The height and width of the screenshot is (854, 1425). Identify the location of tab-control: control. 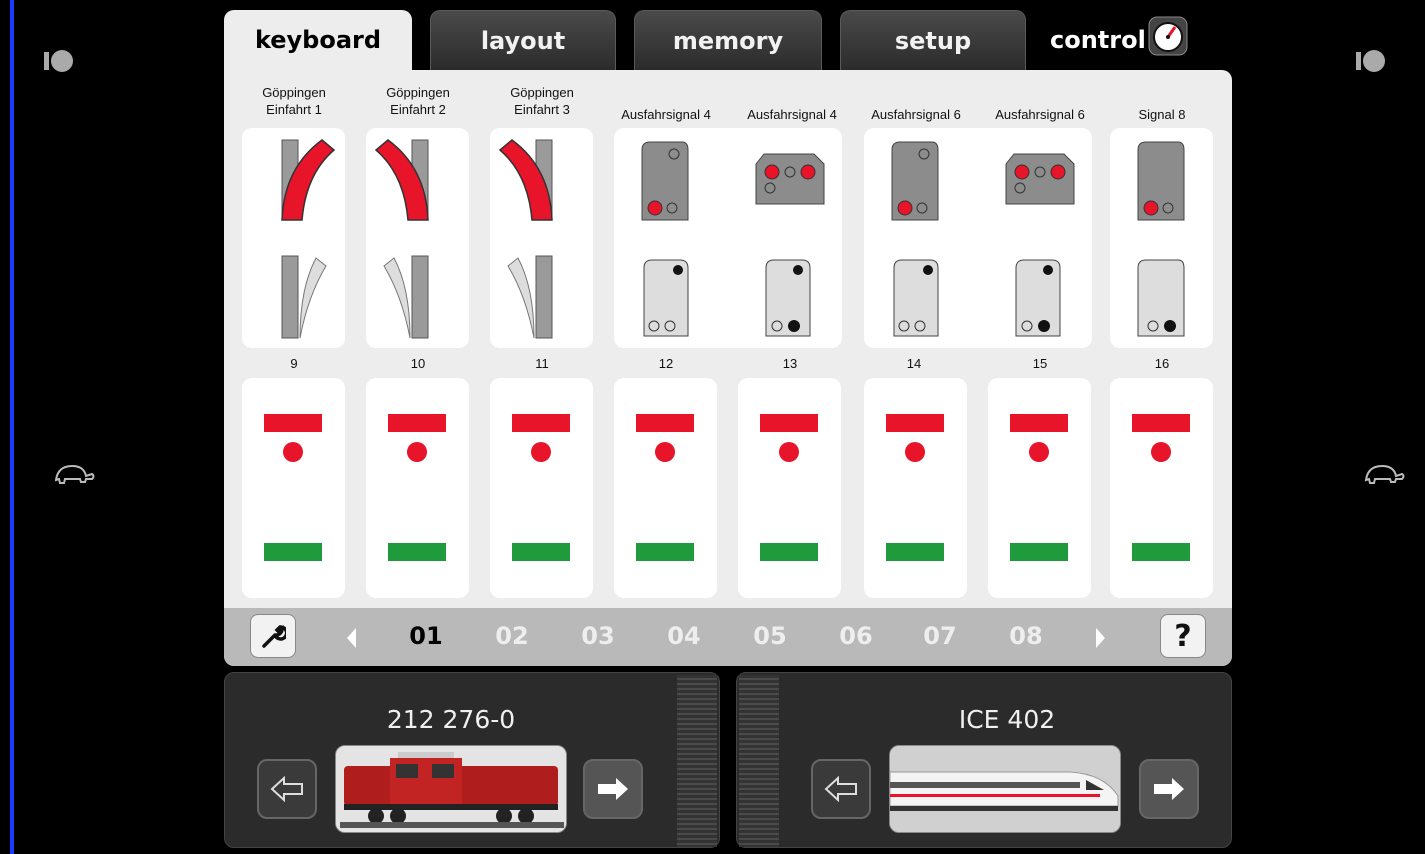
(1122, 41).